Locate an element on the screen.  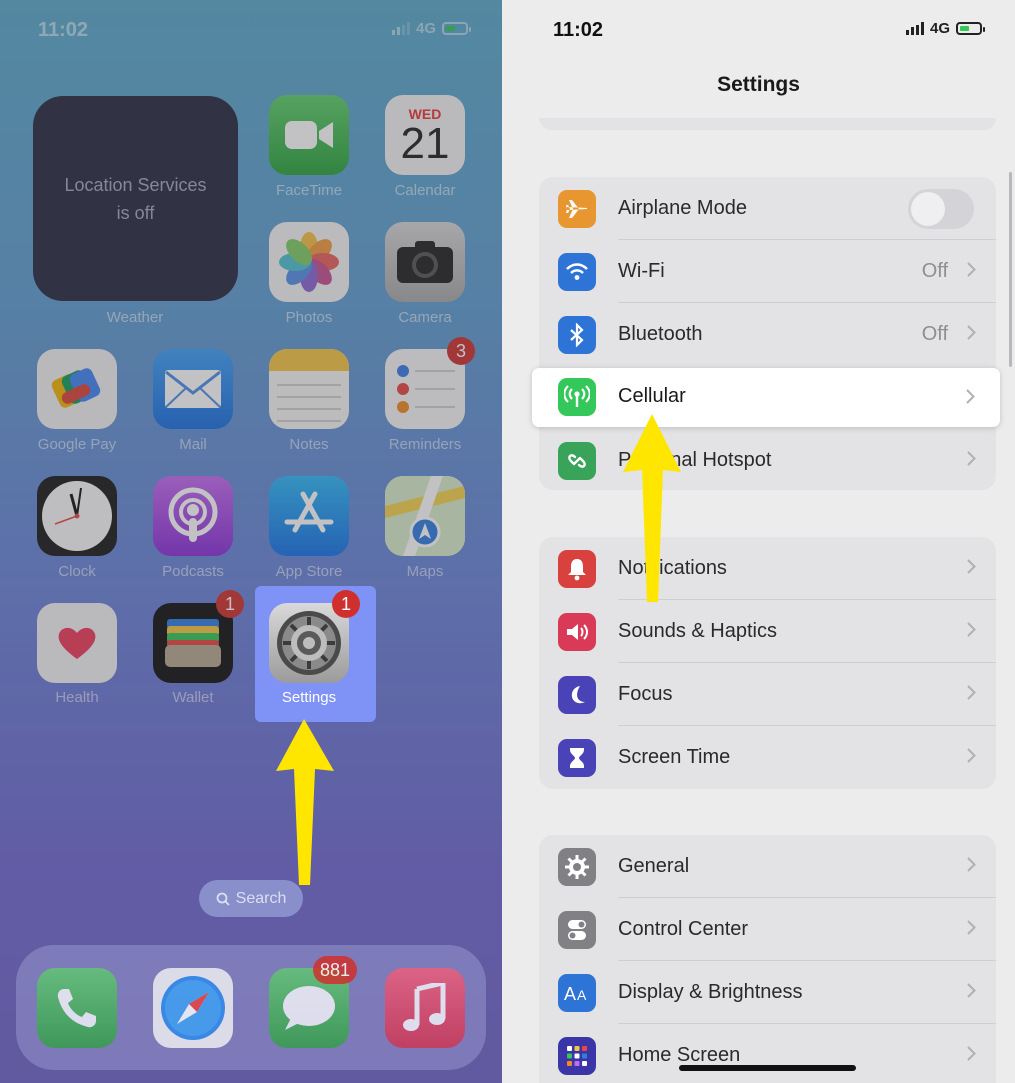
music-app is located at coordinates (425, 1008).